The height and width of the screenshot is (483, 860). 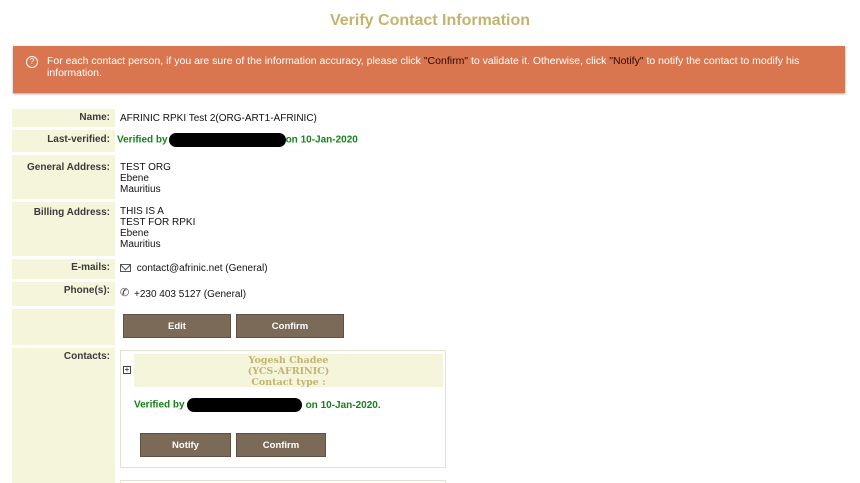 I want to click on name-label: Name:, so click(x=63, y=118).